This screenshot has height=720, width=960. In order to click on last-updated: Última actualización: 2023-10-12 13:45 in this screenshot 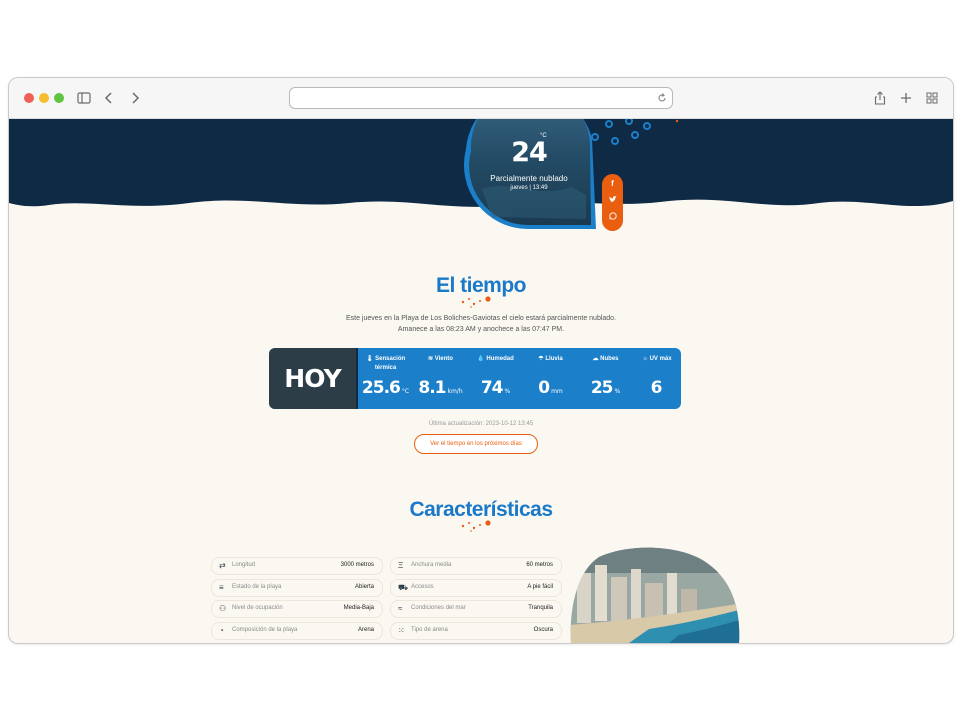, I will do `click(481, 424)`.